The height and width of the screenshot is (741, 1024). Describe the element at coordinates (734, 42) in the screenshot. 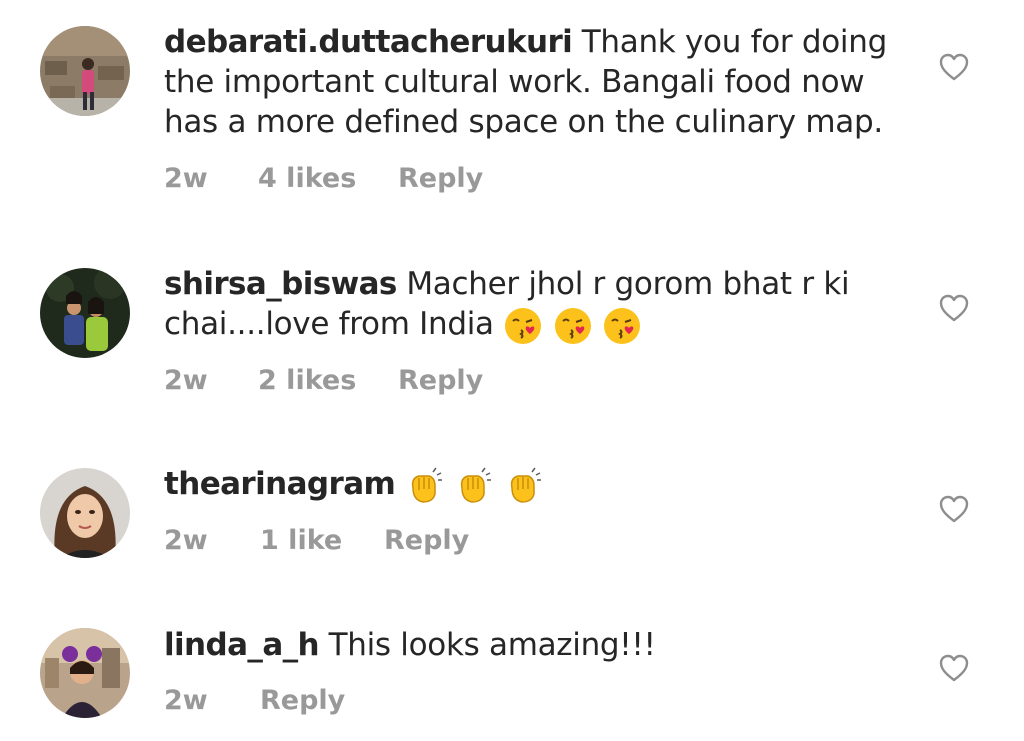

I see `comment-line: Thank you for doing` at that location.